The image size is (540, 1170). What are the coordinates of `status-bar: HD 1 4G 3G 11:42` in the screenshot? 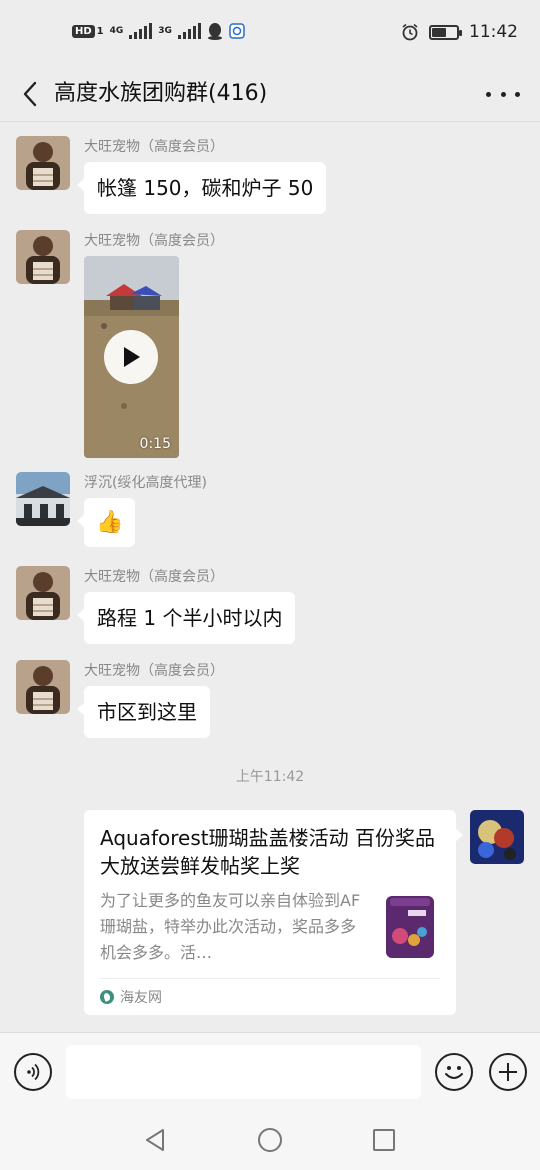 It's located at (270, 33).